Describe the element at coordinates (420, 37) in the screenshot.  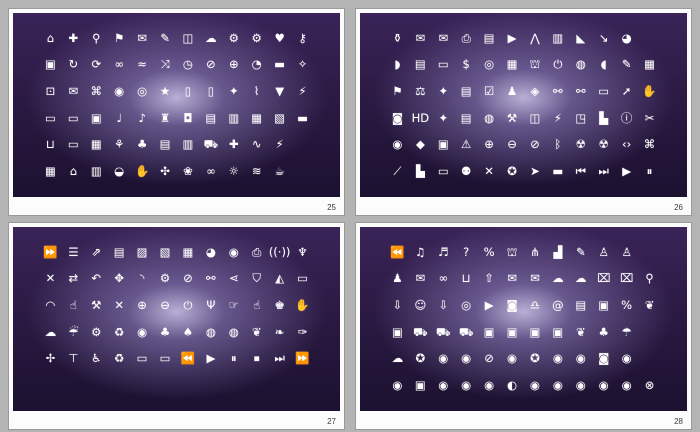
I see `letter-icon: ✉` at that location.